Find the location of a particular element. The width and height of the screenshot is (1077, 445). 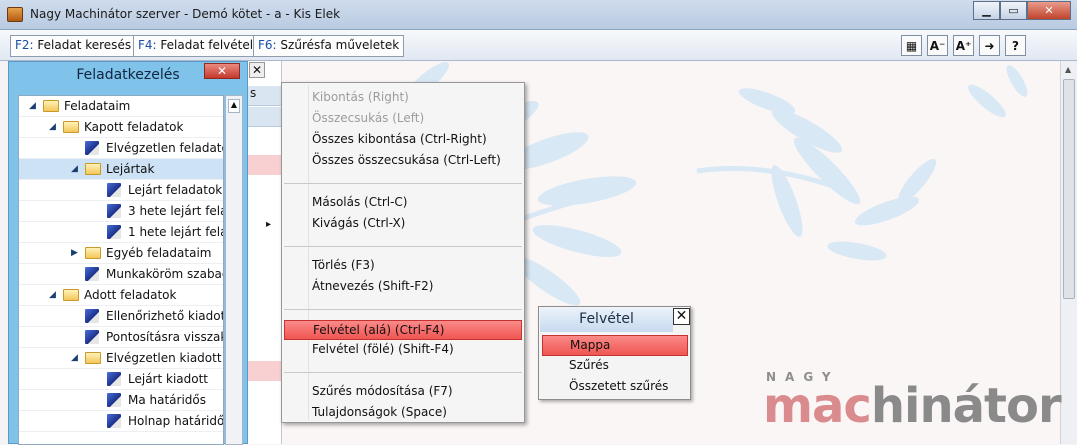

menu-item: Átnevezés (Shift-F2) is located at coordinates (372, 288).